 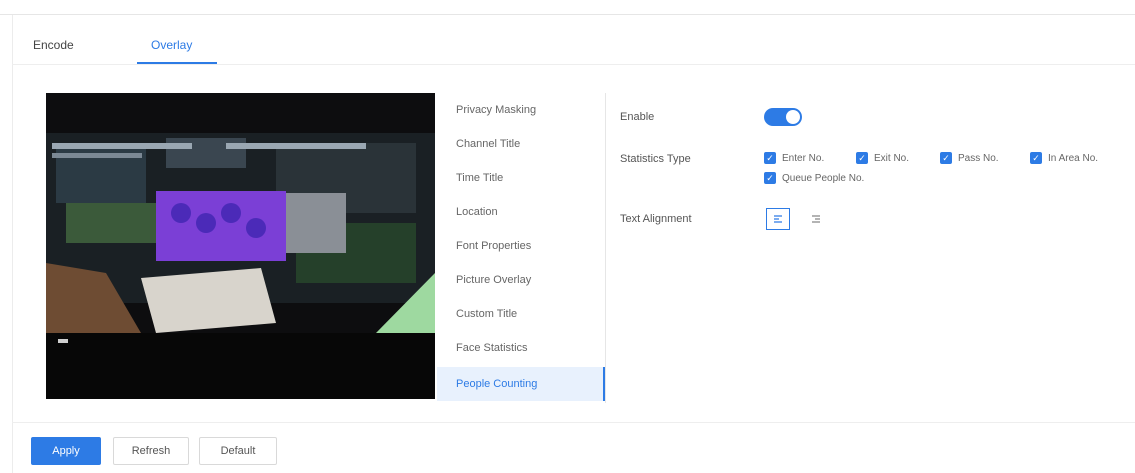 What do you see at coordinates (803, 158) in the screenshot?
I see `checkbox-label: Enter No.` at bounding box center [803, 158].